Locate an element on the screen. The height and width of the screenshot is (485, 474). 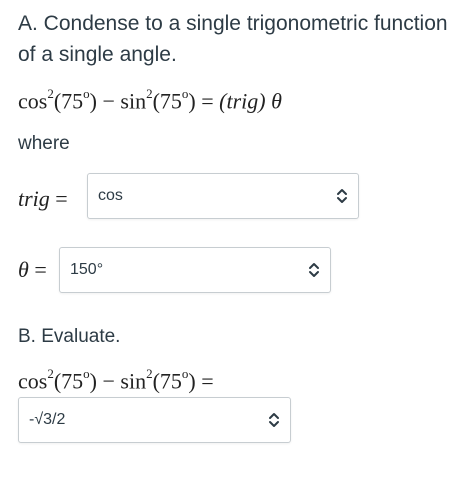
trig-select-value: cos is located at coordinates (110, 195).